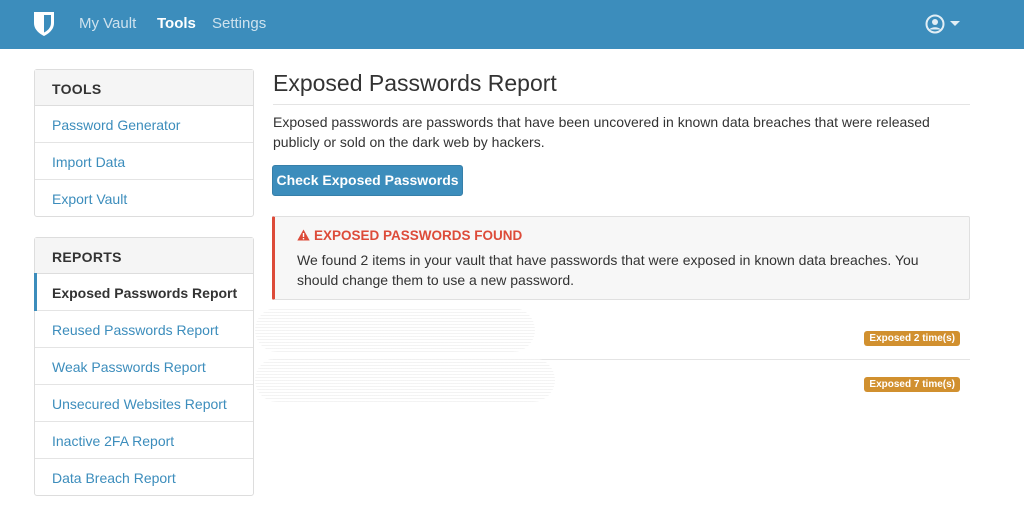 This screenshot has width=1024, height=521. What do you see at coordinates (621, 104) in the screenshot?
I see `title-divider` at bounding box center [621, 104].